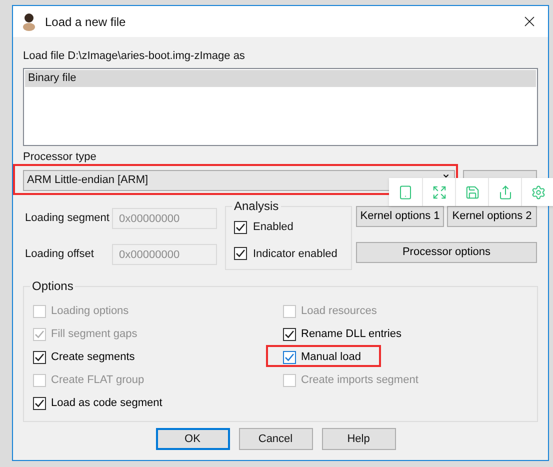  I want to click on checkbox-label: Create imports segment, so click(359, 380).